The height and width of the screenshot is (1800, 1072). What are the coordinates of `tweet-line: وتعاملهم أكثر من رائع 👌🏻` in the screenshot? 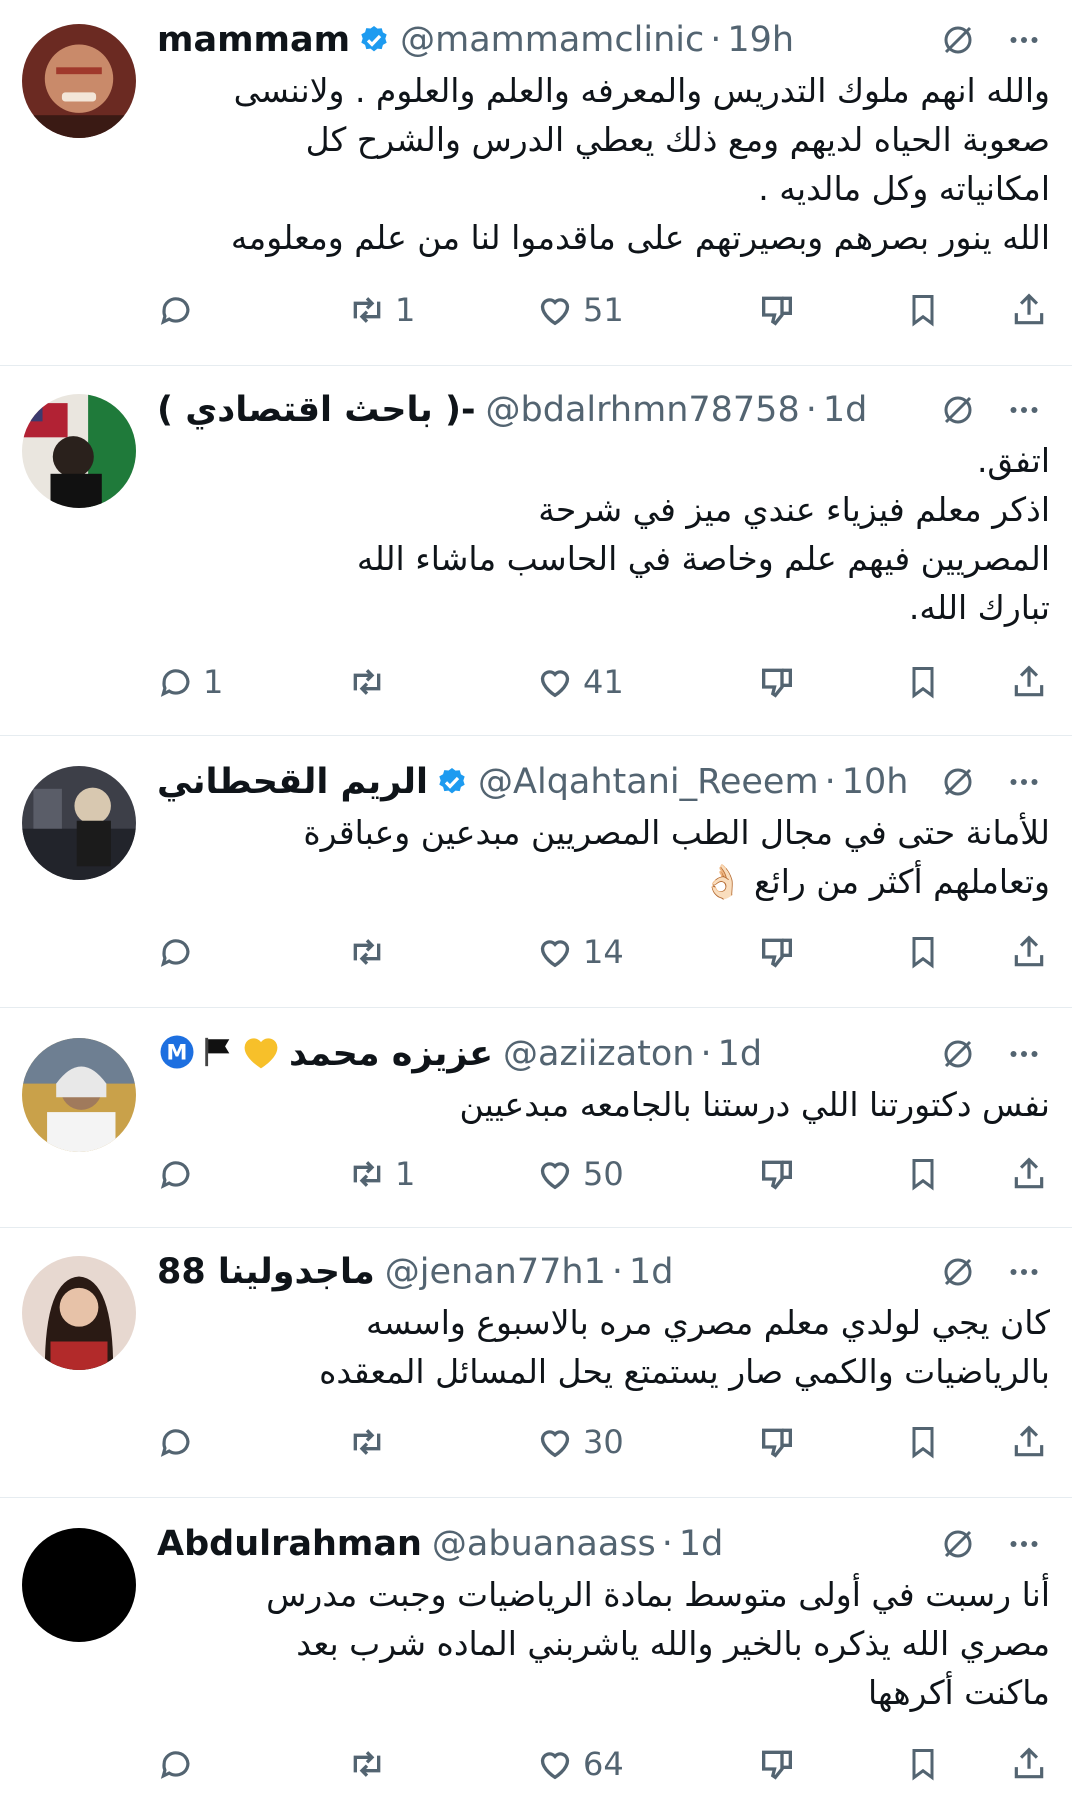 It's located at (876, 881).